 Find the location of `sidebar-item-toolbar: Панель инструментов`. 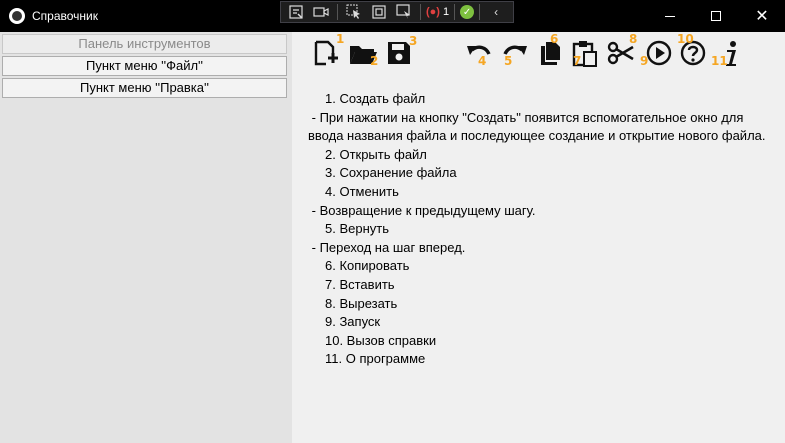

sidebar-item-toolbar: Панель инструментов is located at coordinates (144, 44).